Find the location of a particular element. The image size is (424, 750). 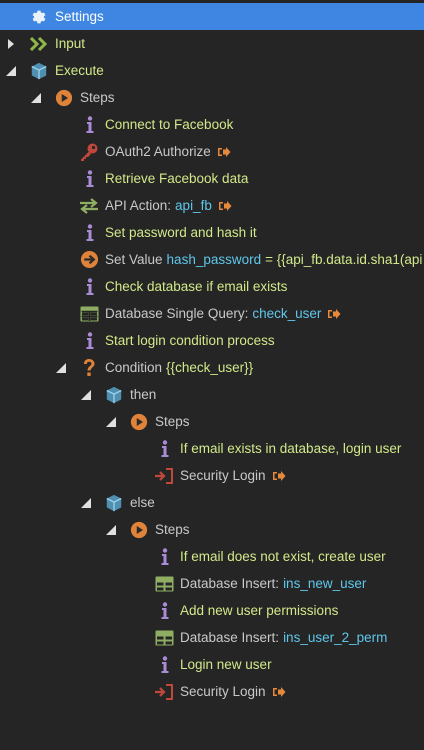

tree-item-label: API Action: is located at coordinates (138, 205).